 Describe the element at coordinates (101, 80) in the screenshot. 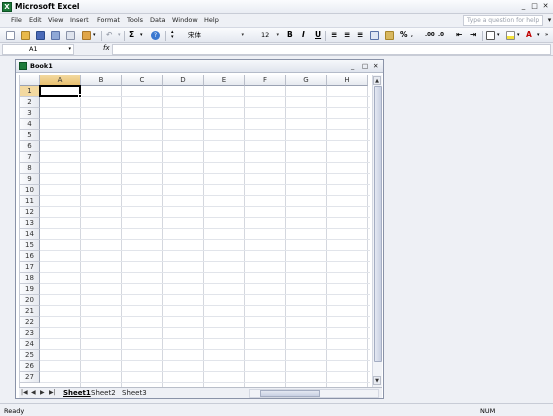

I see `column-header: B` at that location.